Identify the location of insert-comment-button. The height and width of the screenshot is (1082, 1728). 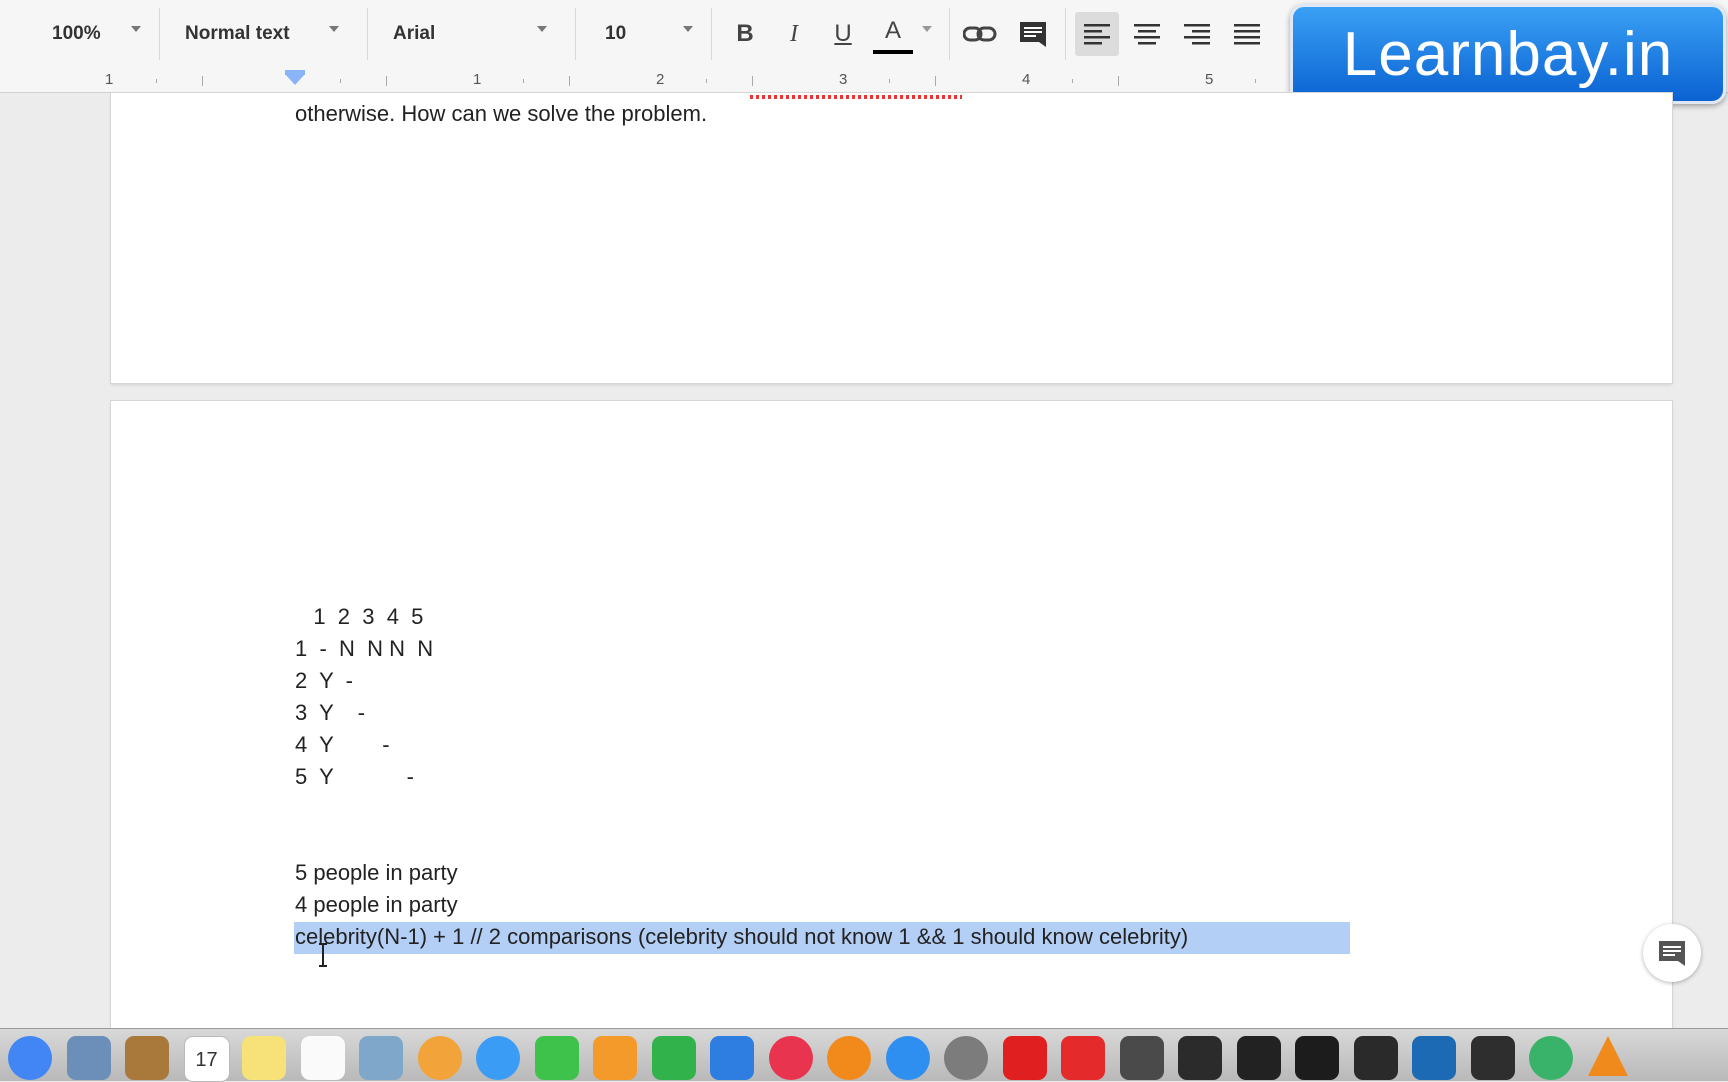
(1033, 34).